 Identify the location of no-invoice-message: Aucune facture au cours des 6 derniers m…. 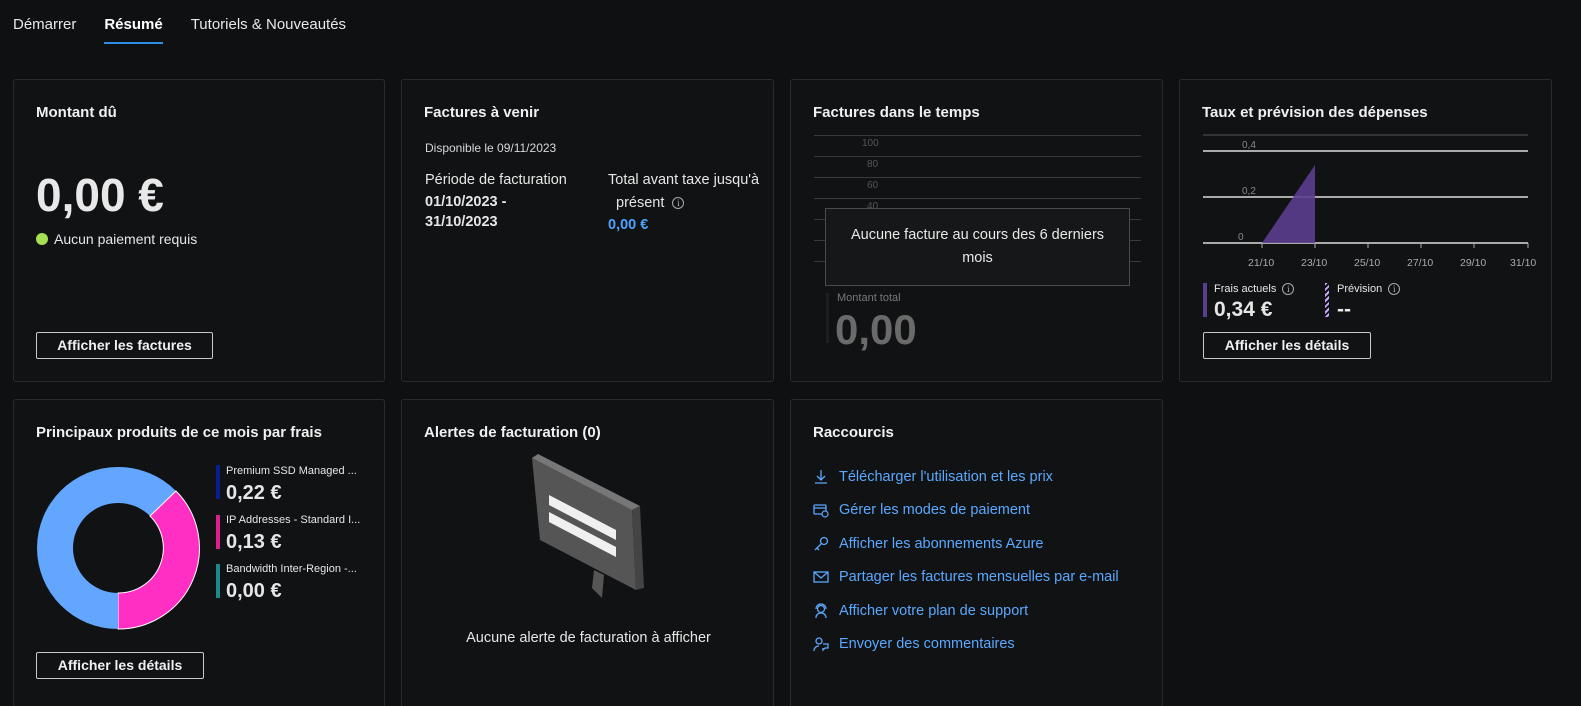
(977, 246).